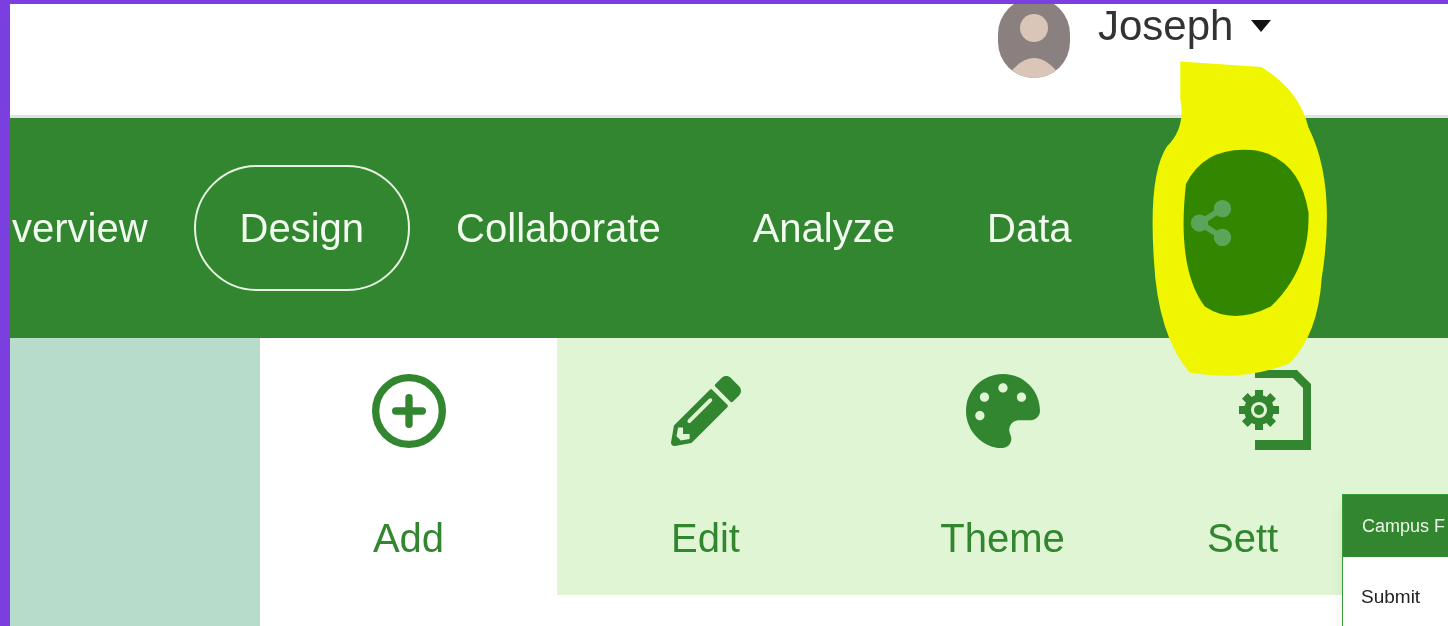 The width and height of the screenshot is (1448, 626). What do you see at coordinates (705, 466) in the screenshot?
I see `toolbar-button: Edit` at bounding box center [705, 466].